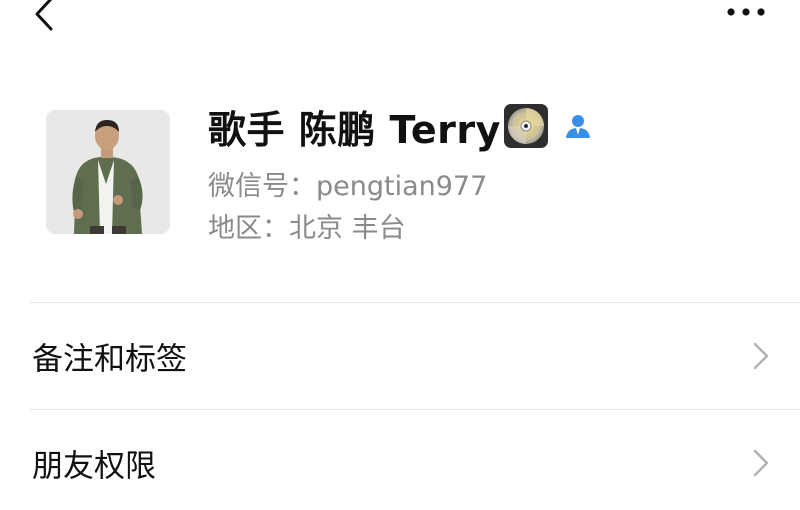 Image resolution: width=800 pixels, height=510 pixels. Describe the element at coordinates (109, 359) in the screenshot. I see `menu-item-label: 备注和标签` at that location.